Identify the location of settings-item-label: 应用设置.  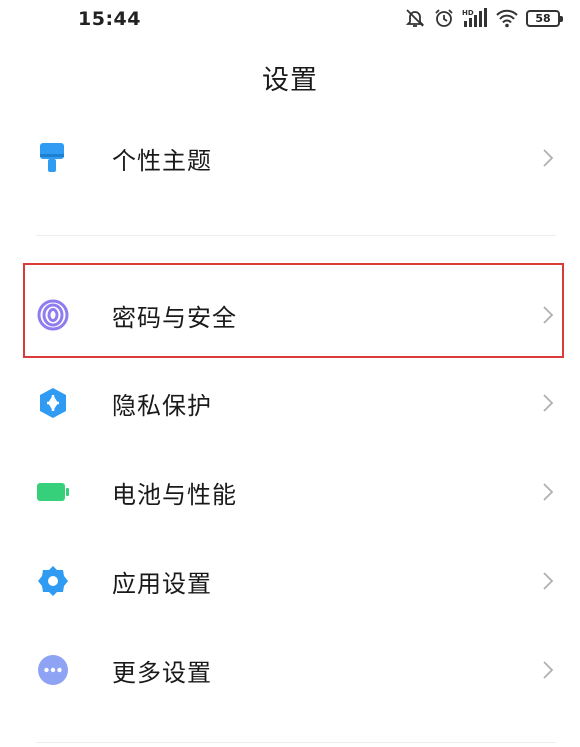
(162, 583).